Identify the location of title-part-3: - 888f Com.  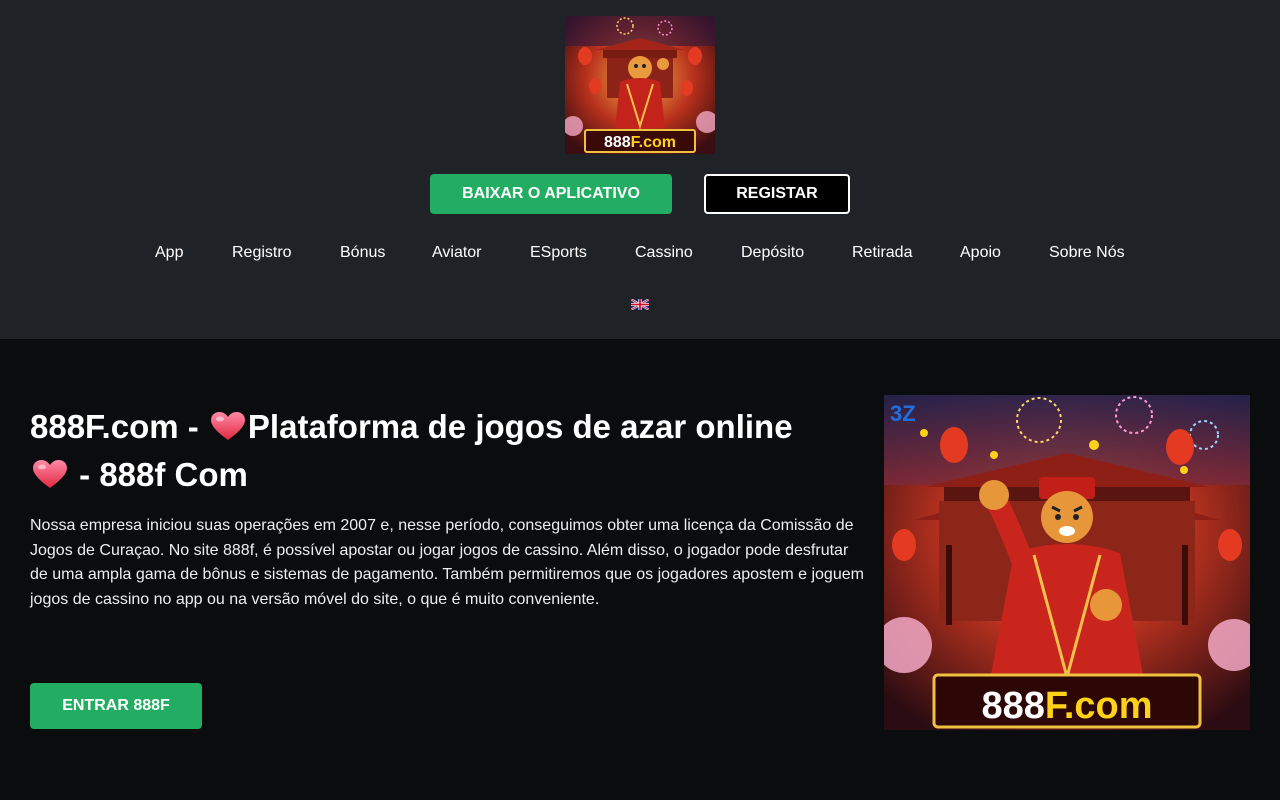
(163, 474).